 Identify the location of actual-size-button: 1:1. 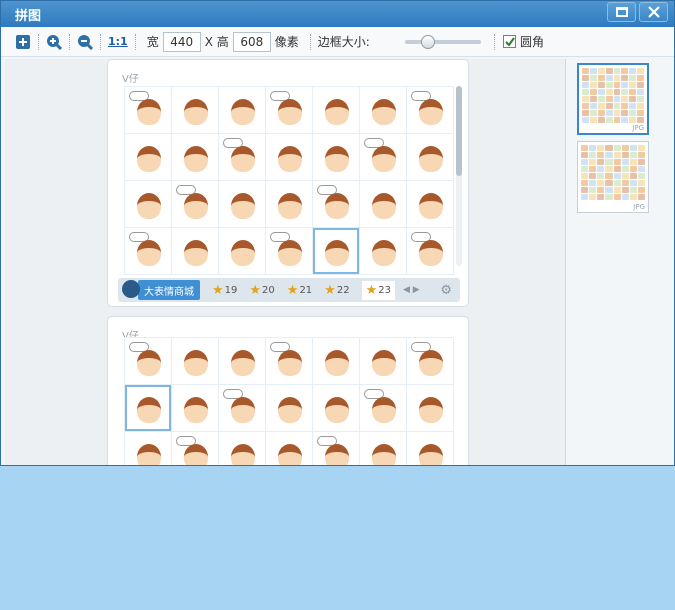
(118, 41).